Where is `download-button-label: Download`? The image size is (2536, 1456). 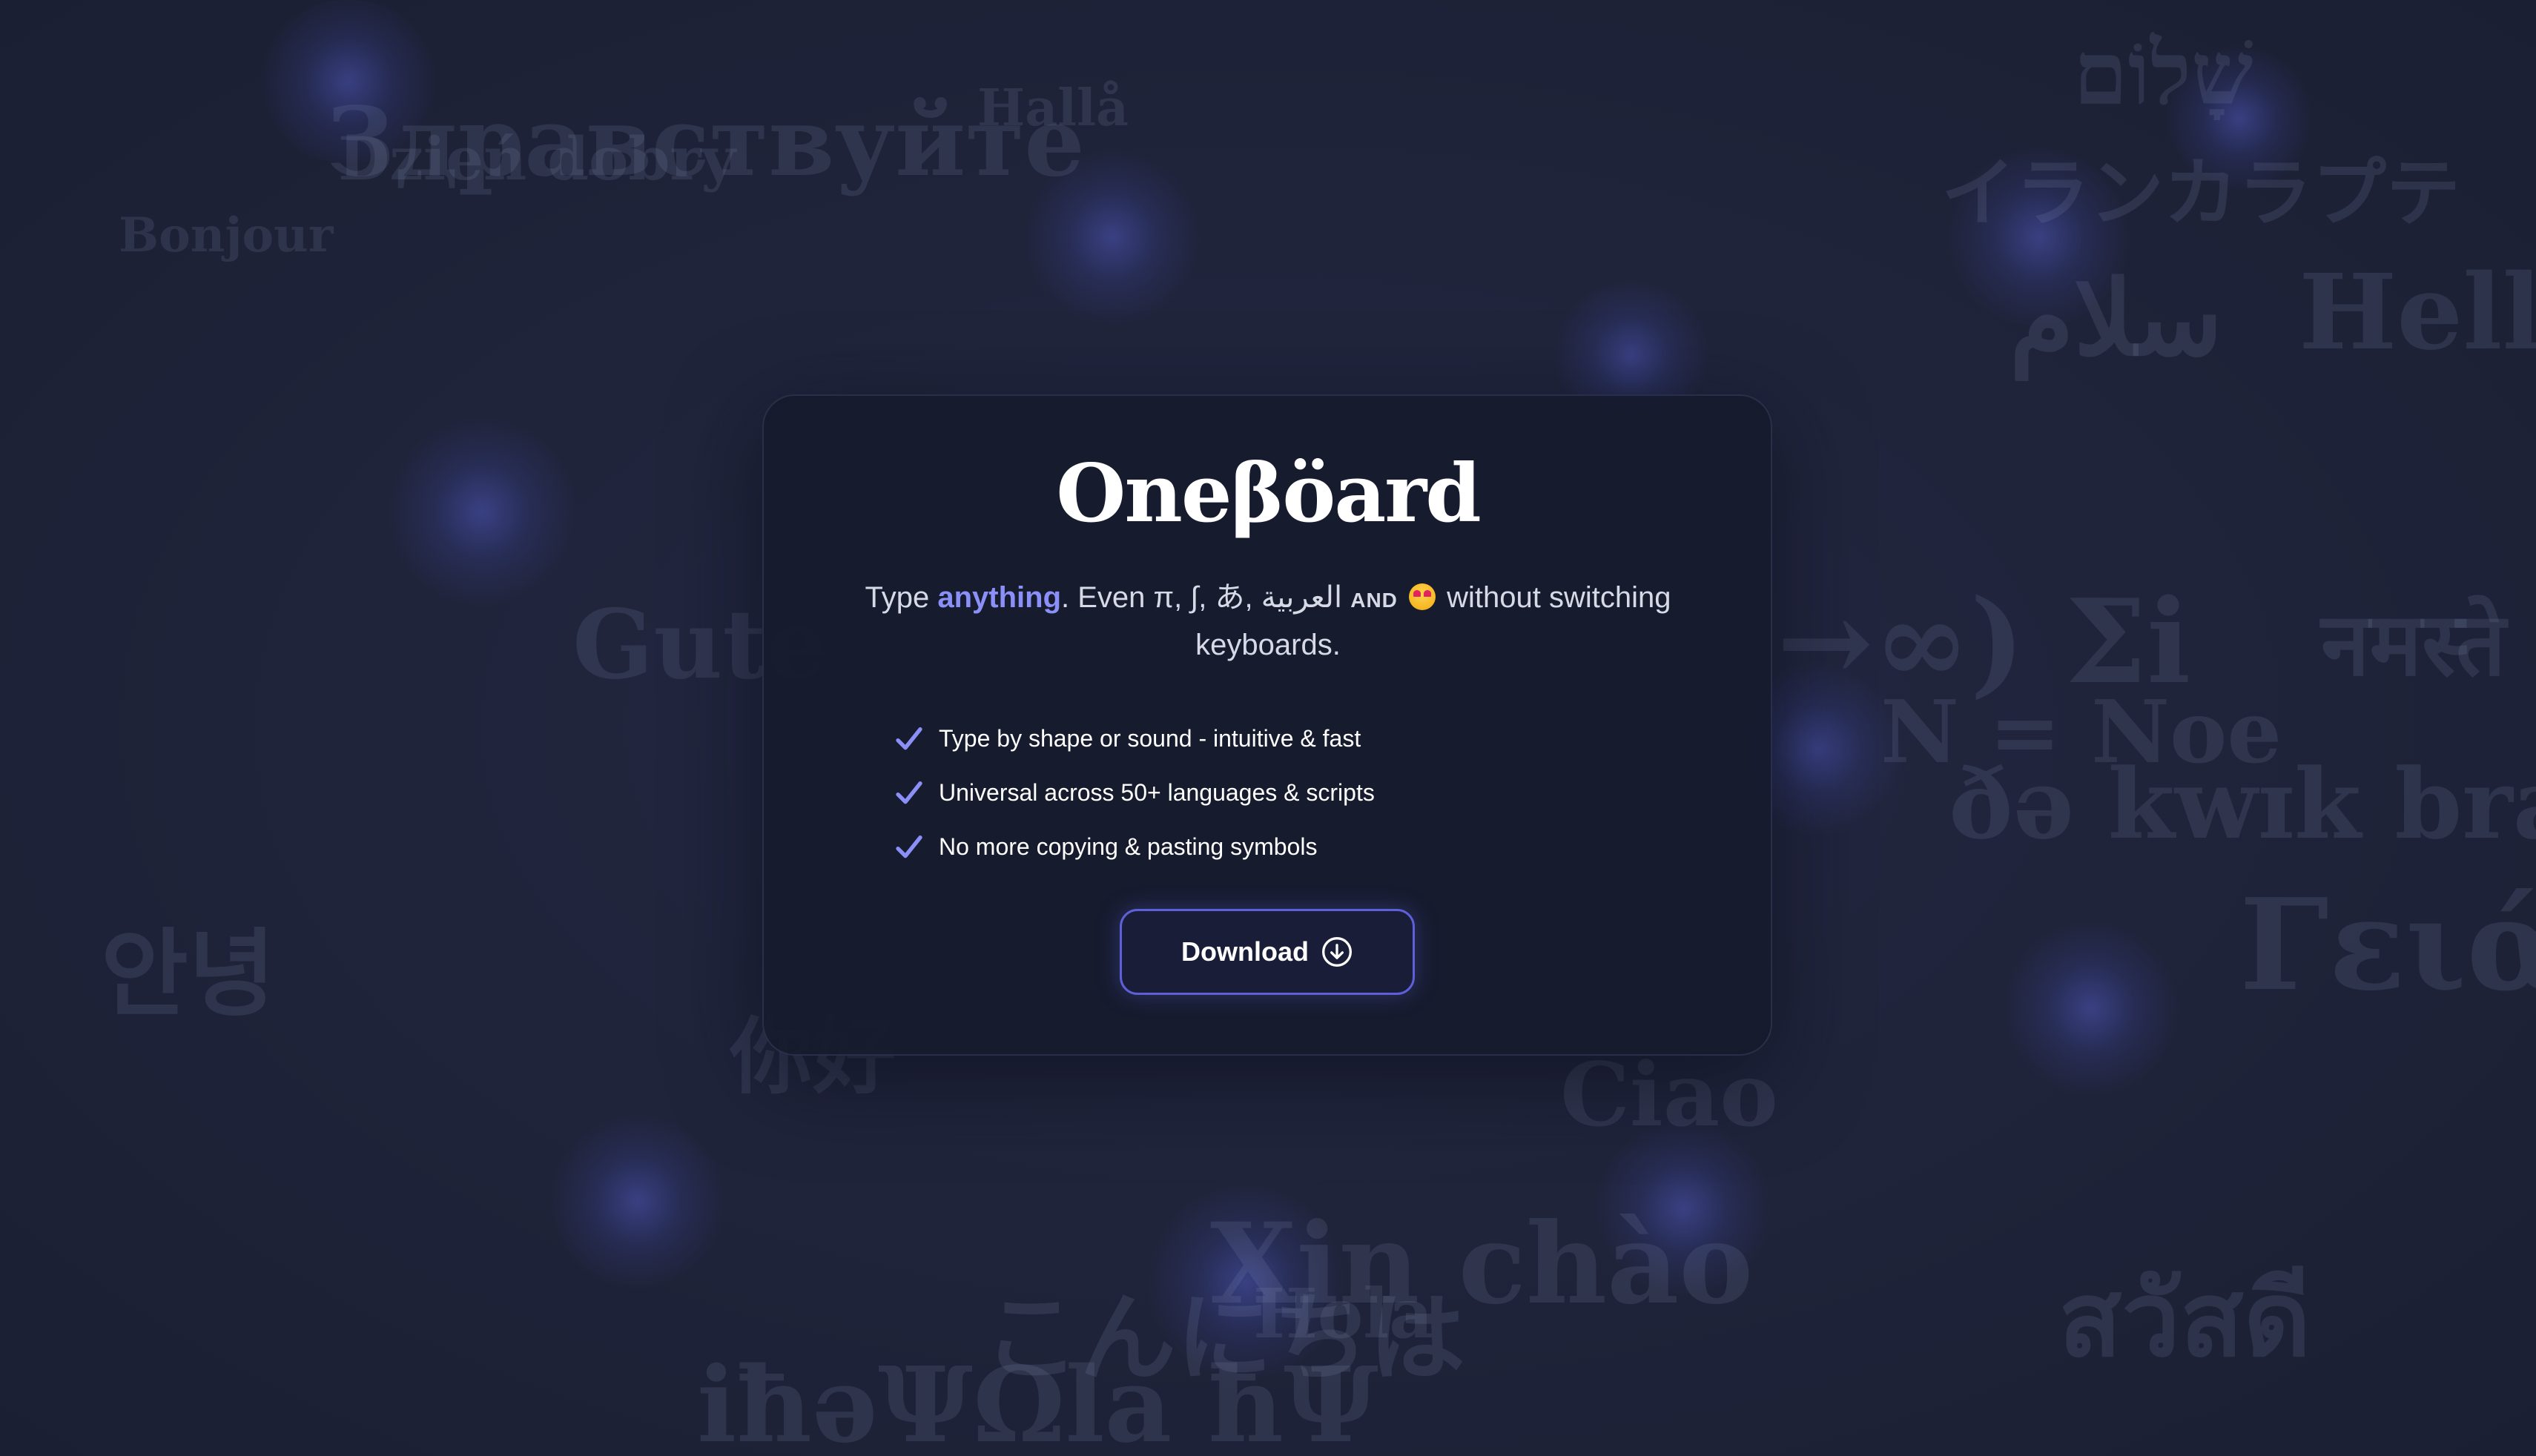
download-button-label: Download is located at coordinates (1245, 951).